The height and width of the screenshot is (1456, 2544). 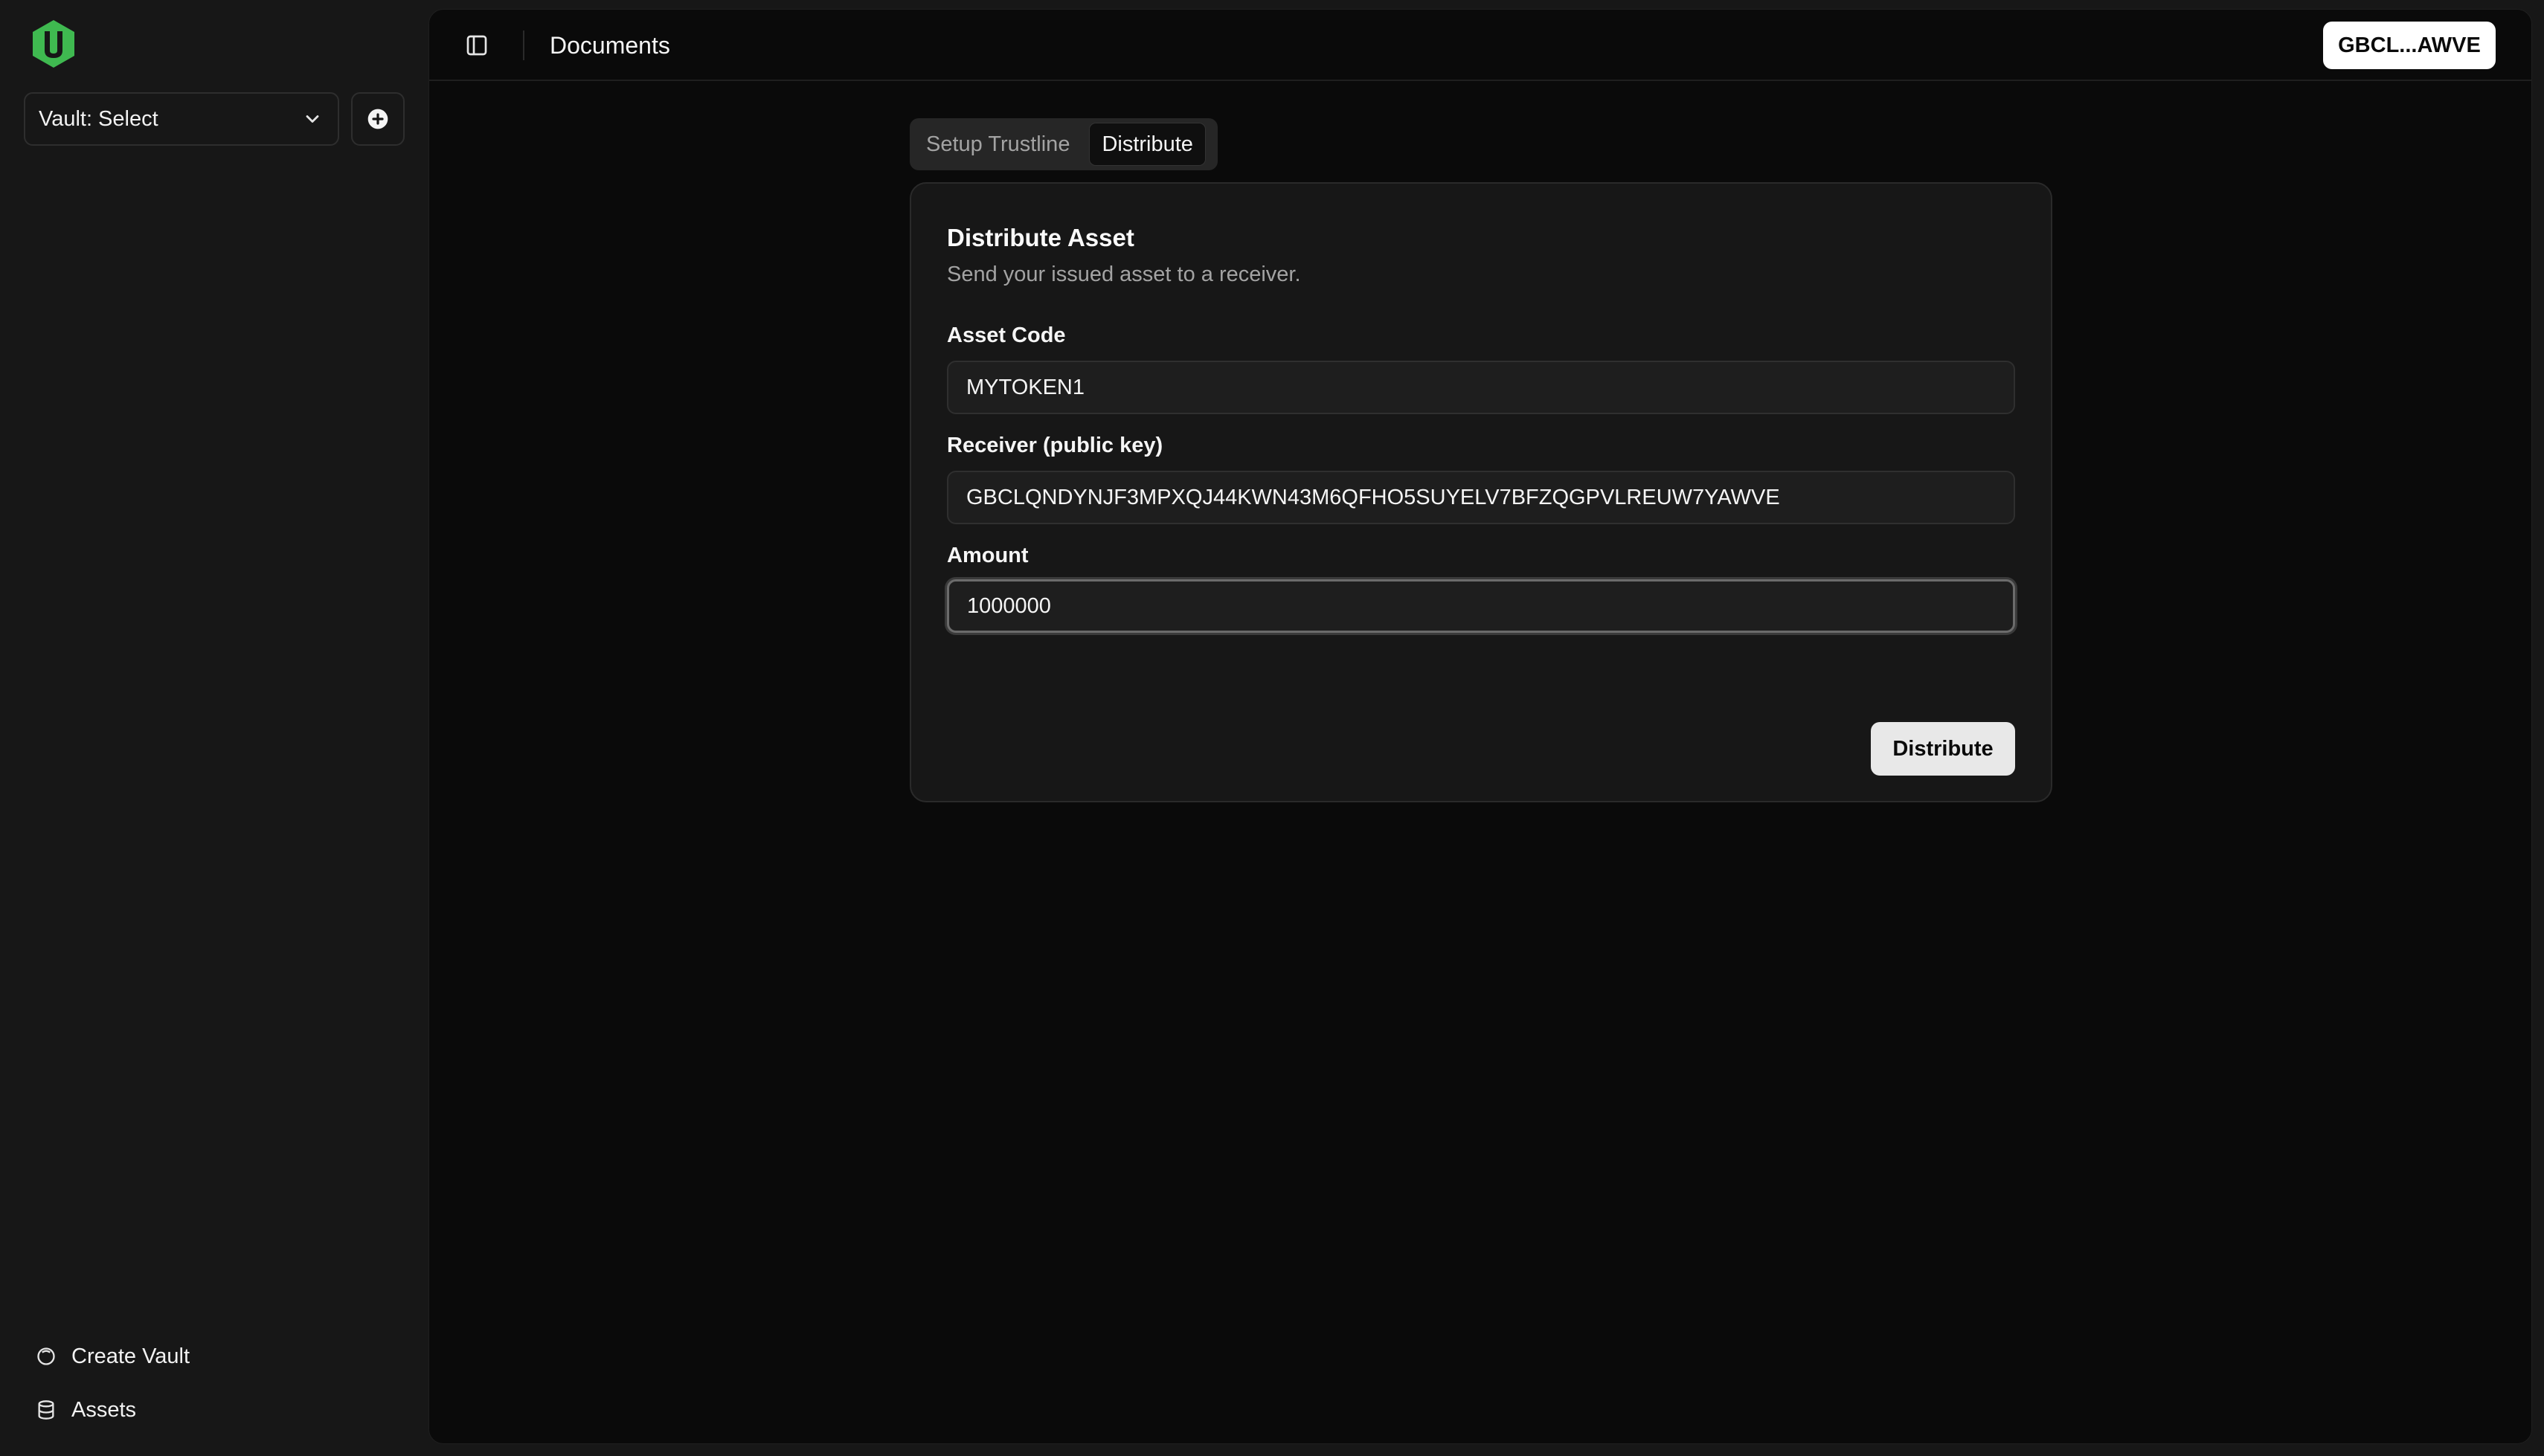 What do you see at coordinates (988, 555) in the screenshot?
I see `amount-label: Amount` at bounding box center [988, 555].